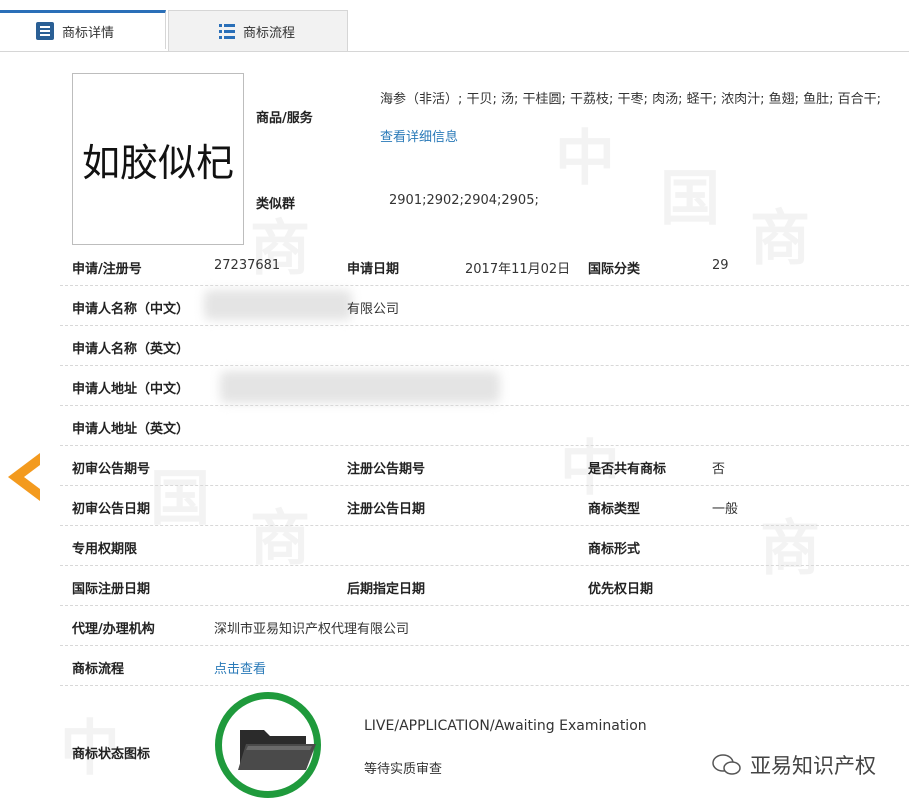 The width and height of the screenshot is (909, 798). Describe the element at coordinates (45, 31) in the screenshot. I see `document-icon` at that location.